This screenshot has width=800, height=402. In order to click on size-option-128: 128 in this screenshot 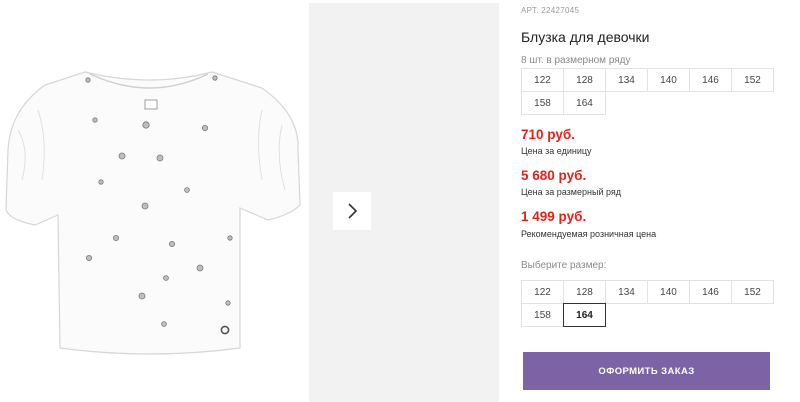, I will do `click(584, 292)`.